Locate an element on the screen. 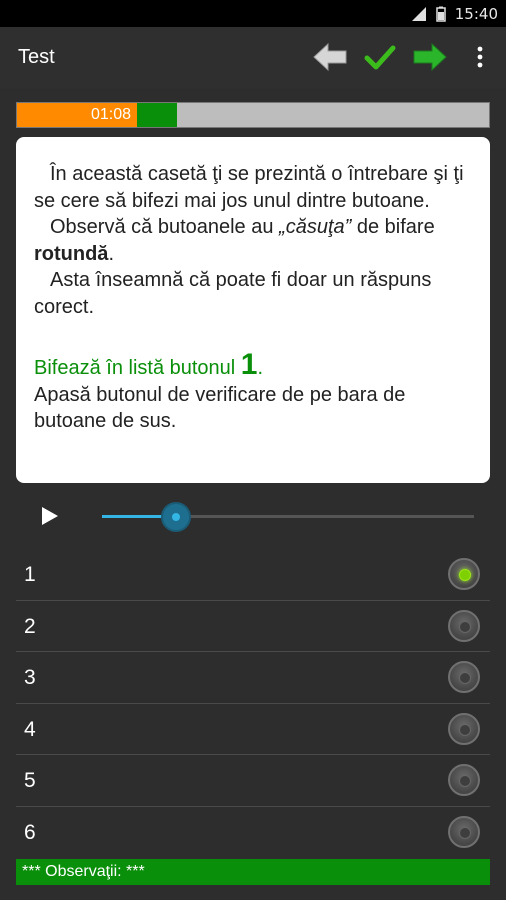  check-icon is located at coordinates (380, 57).